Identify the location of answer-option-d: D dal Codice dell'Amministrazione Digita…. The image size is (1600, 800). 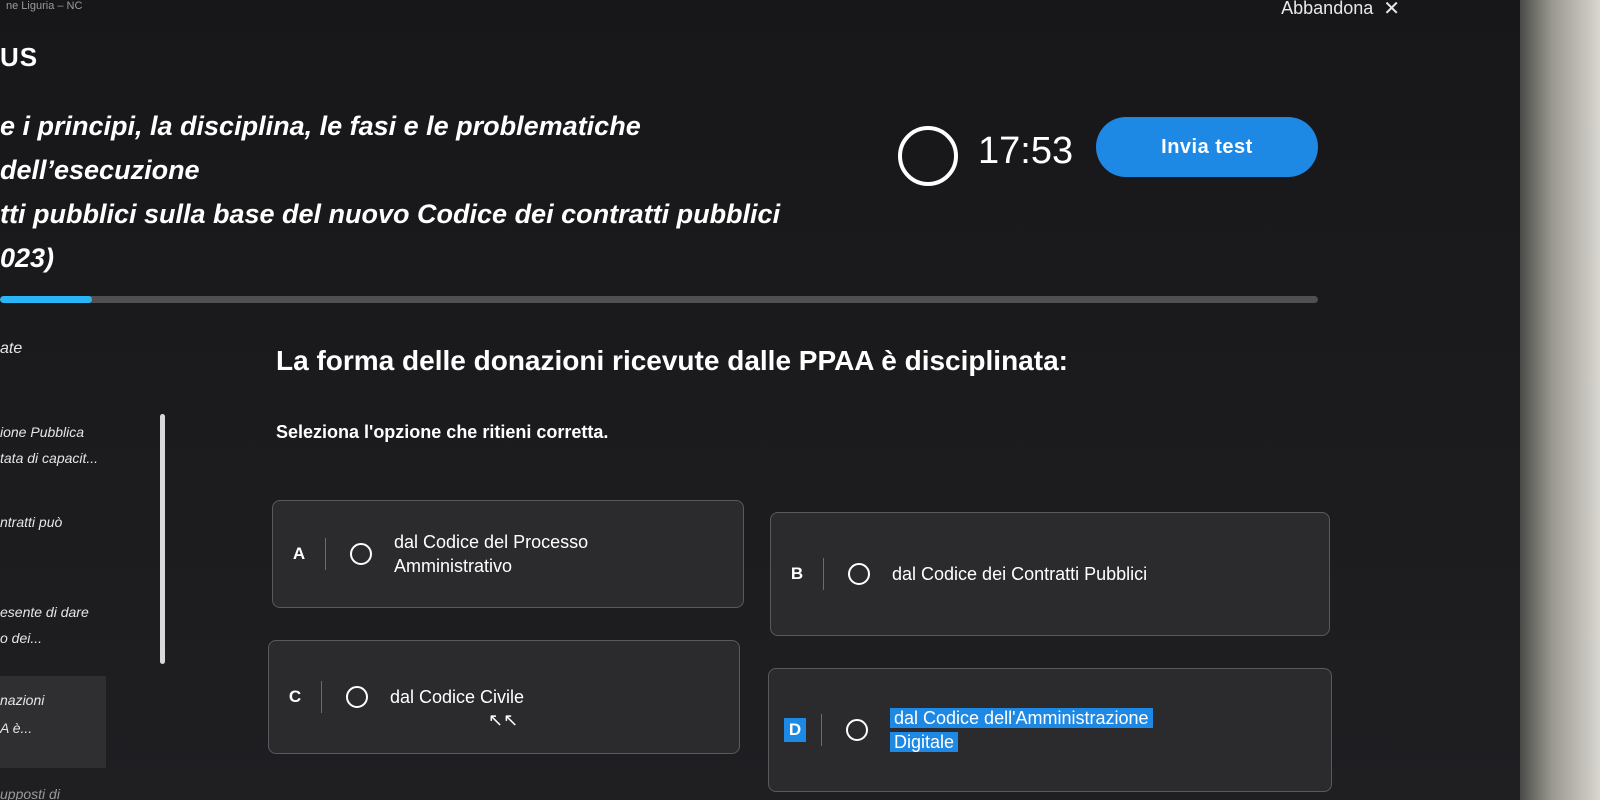
(1050, 730).